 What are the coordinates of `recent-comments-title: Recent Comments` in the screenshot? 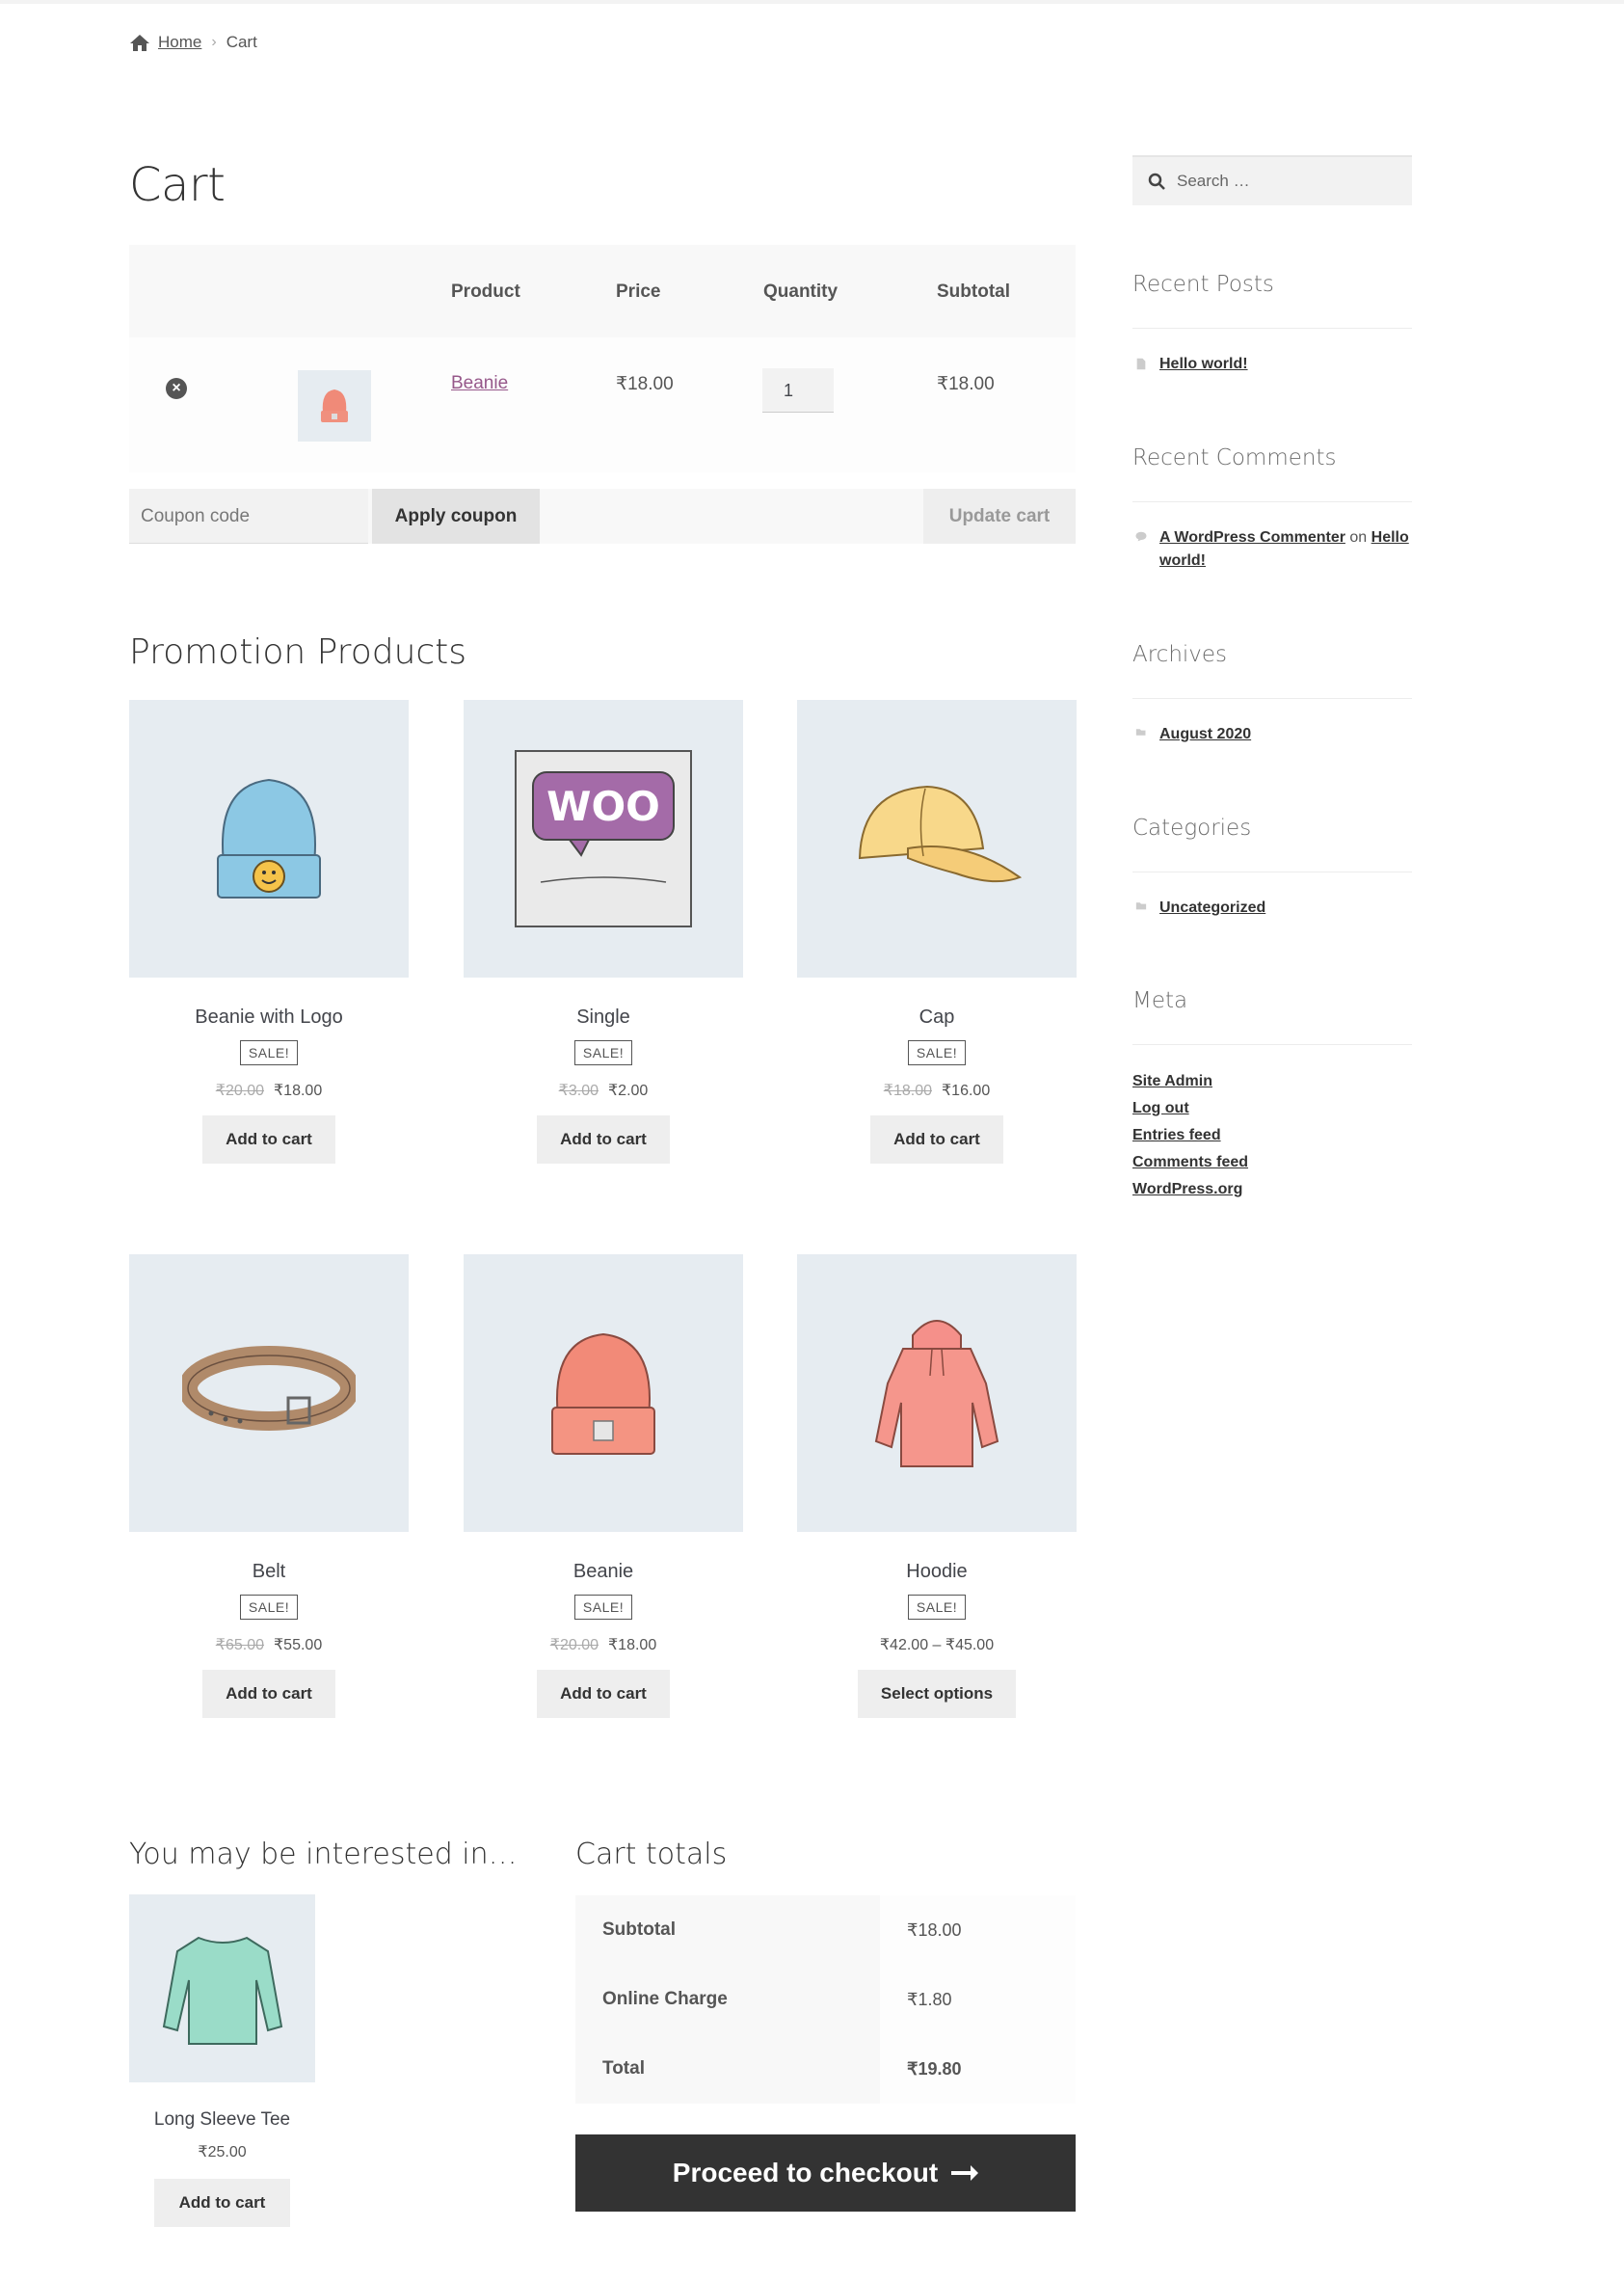 It's located at (1234, 457).